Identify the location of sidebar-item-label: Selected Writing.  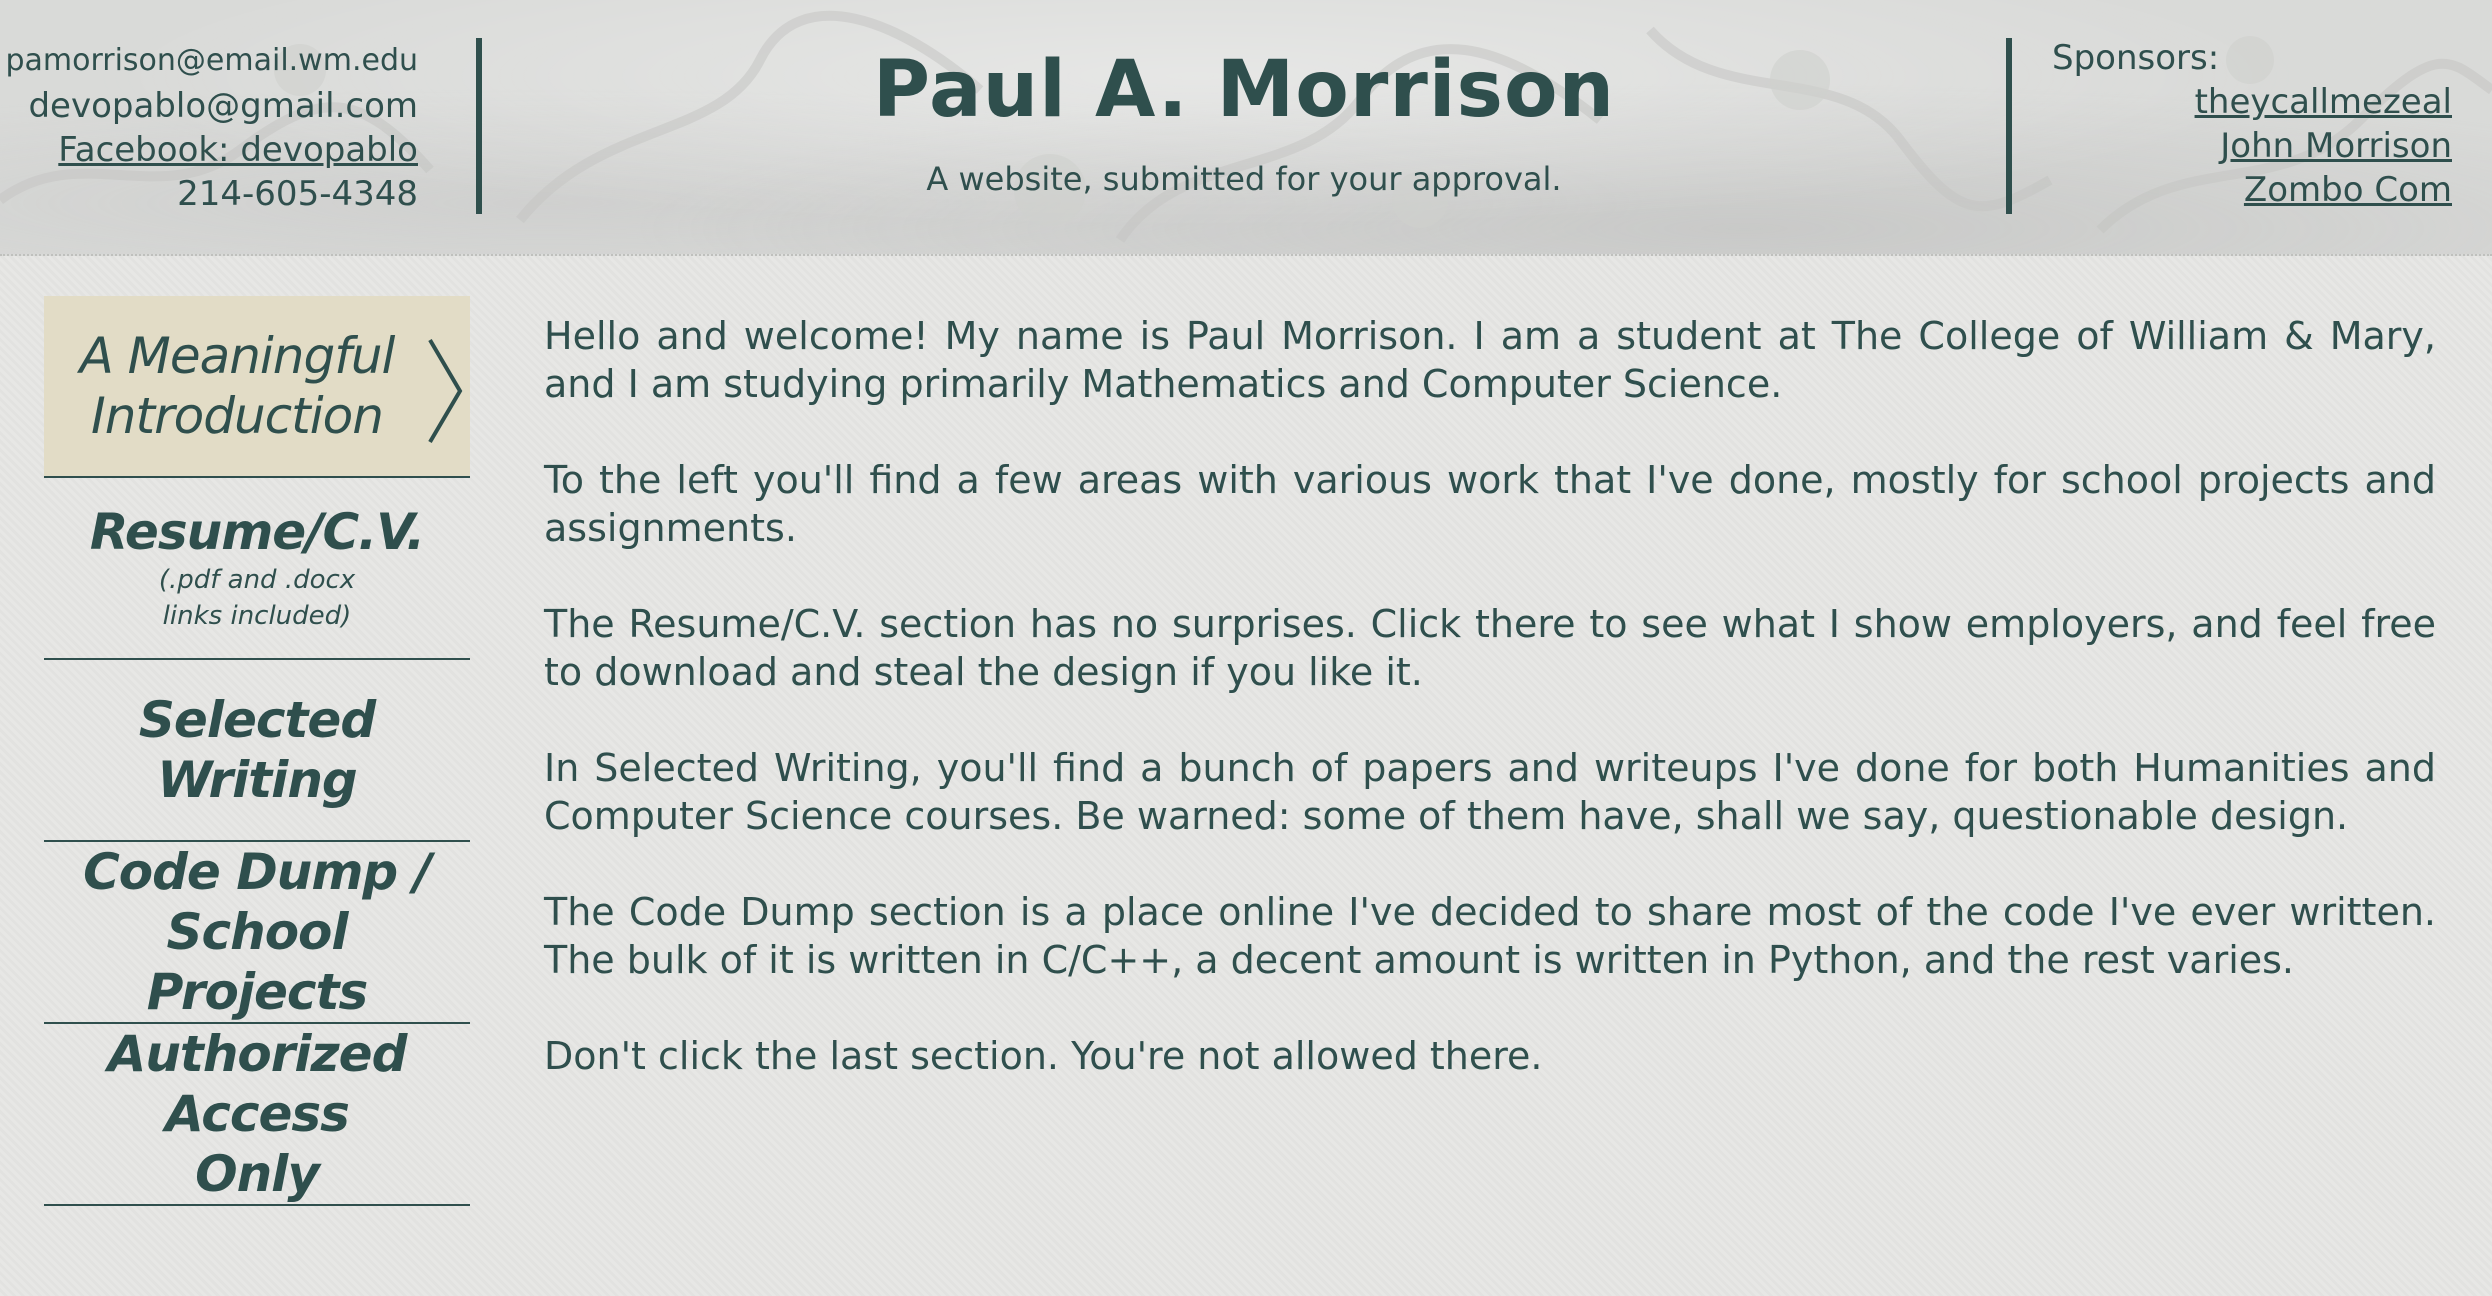
(257, 750).